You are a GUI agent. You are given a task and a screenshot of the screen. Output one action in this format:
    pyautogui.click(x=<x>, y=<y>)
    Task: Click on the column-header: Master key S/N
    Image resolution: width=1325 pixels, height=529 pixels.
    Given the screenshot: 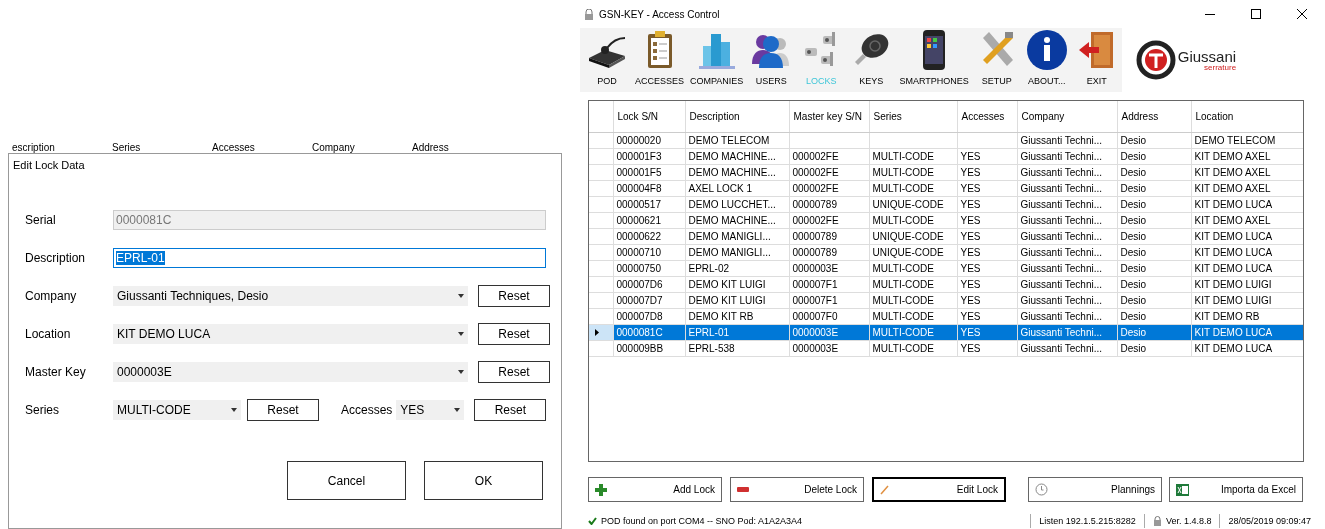 What is the action you would take?
    pyautogui.click(x=829, y=117)
    